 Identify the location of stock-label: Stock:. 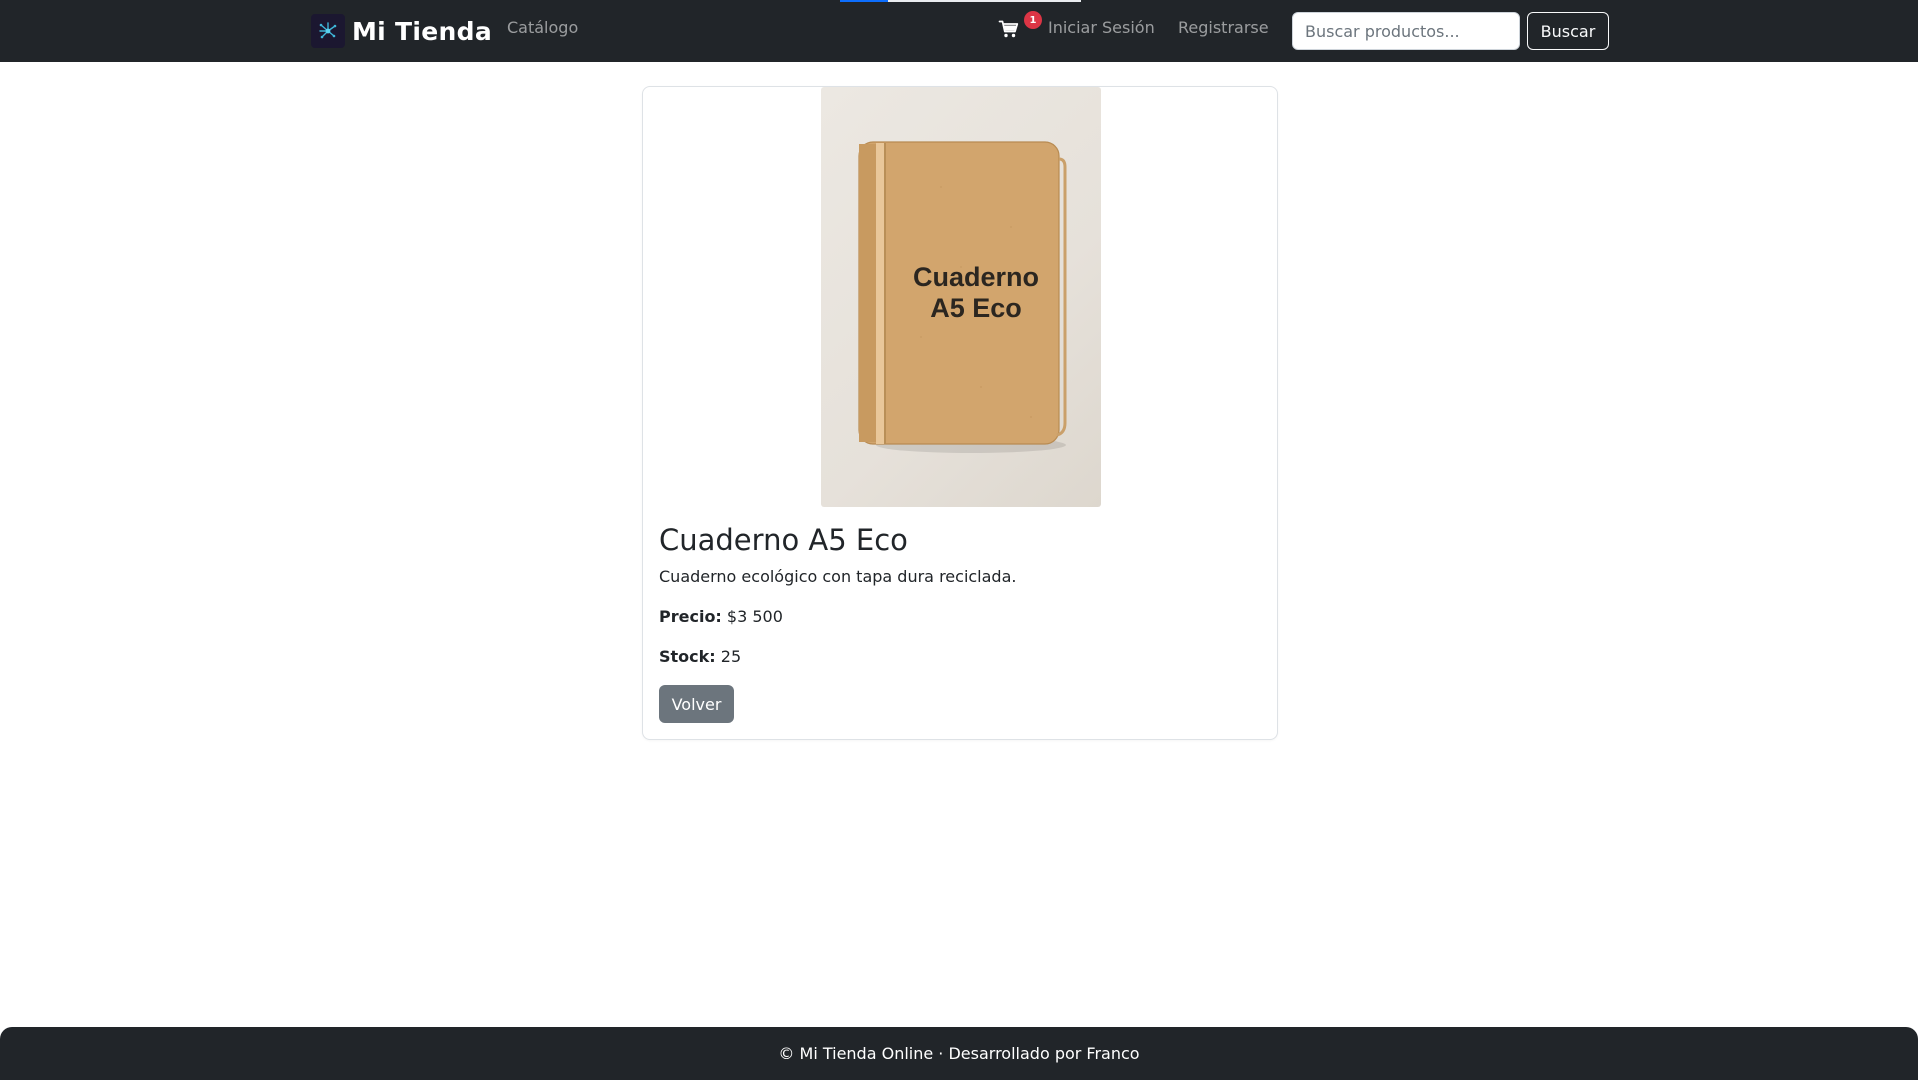
(687, 656).